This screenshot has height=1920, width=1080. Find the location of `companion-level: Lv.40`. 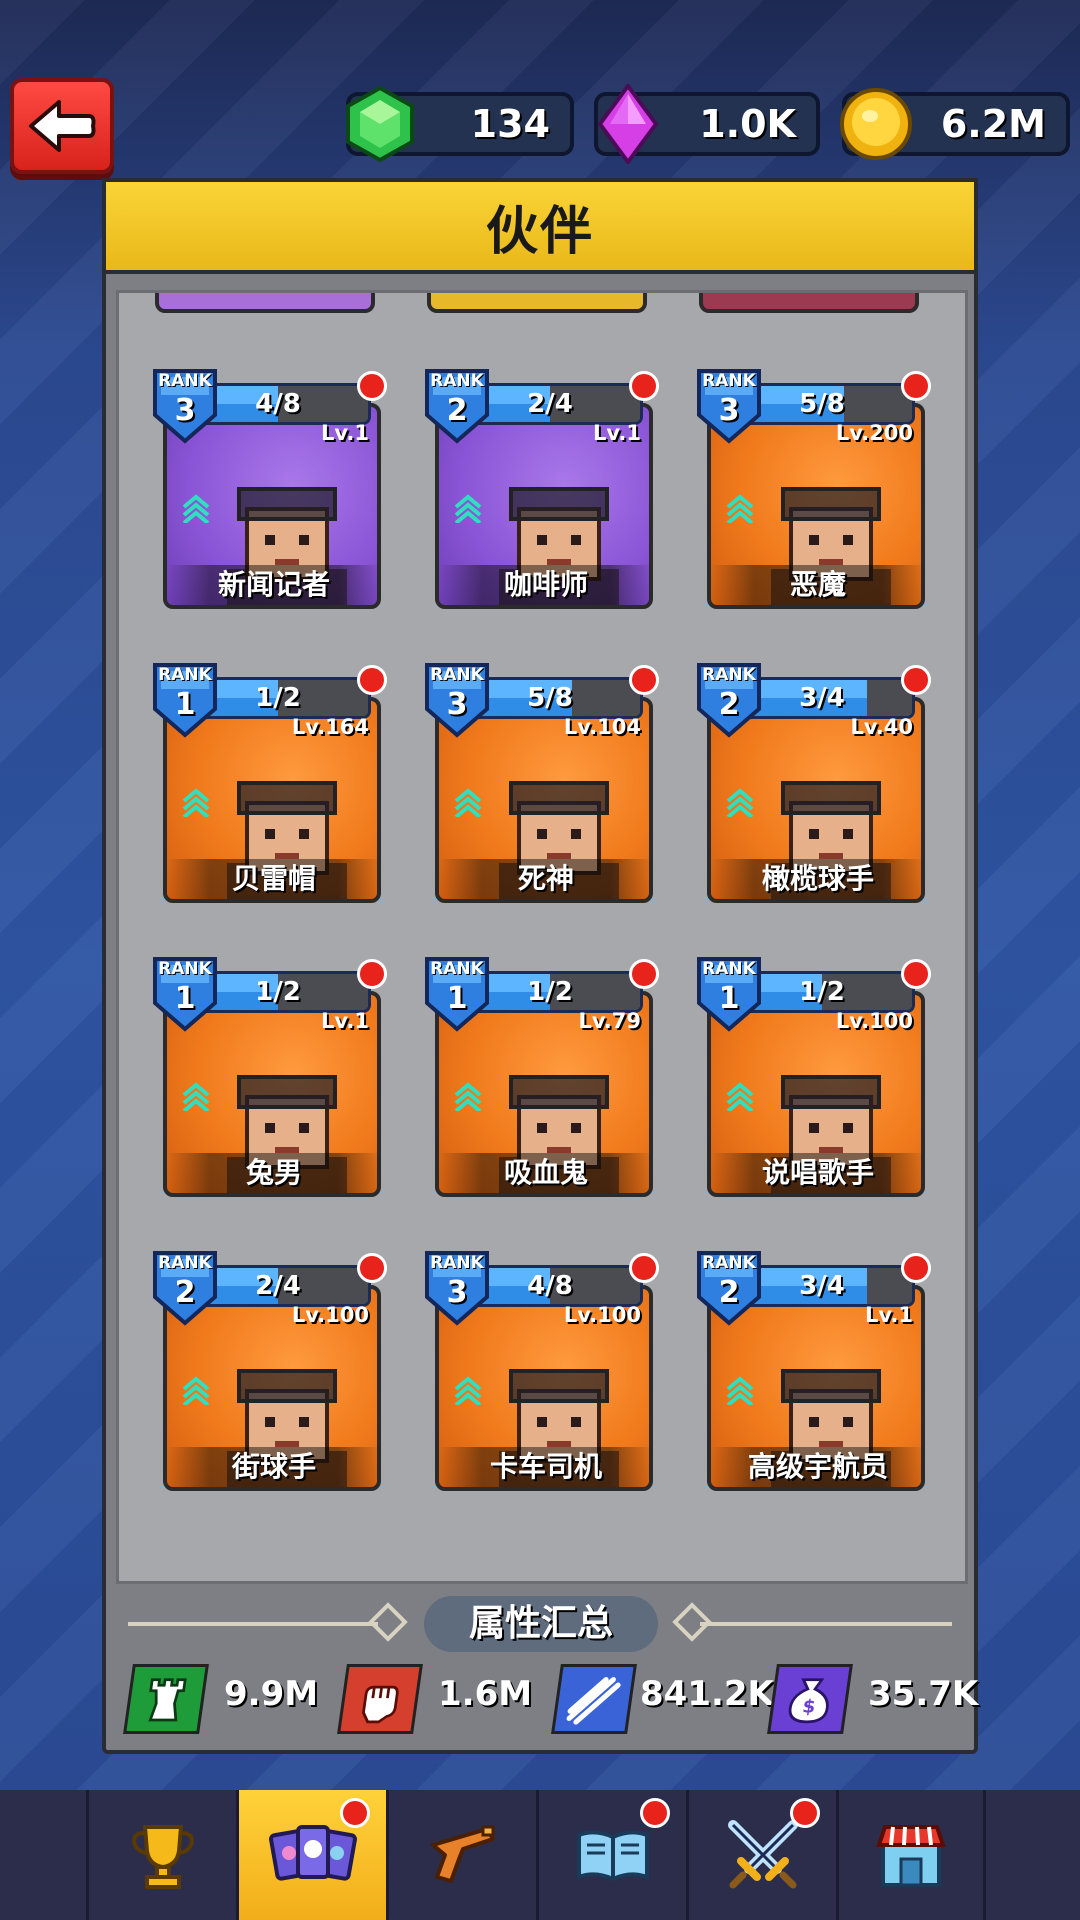

companion-level: Lv.40 is located at coordinates (881, 727).